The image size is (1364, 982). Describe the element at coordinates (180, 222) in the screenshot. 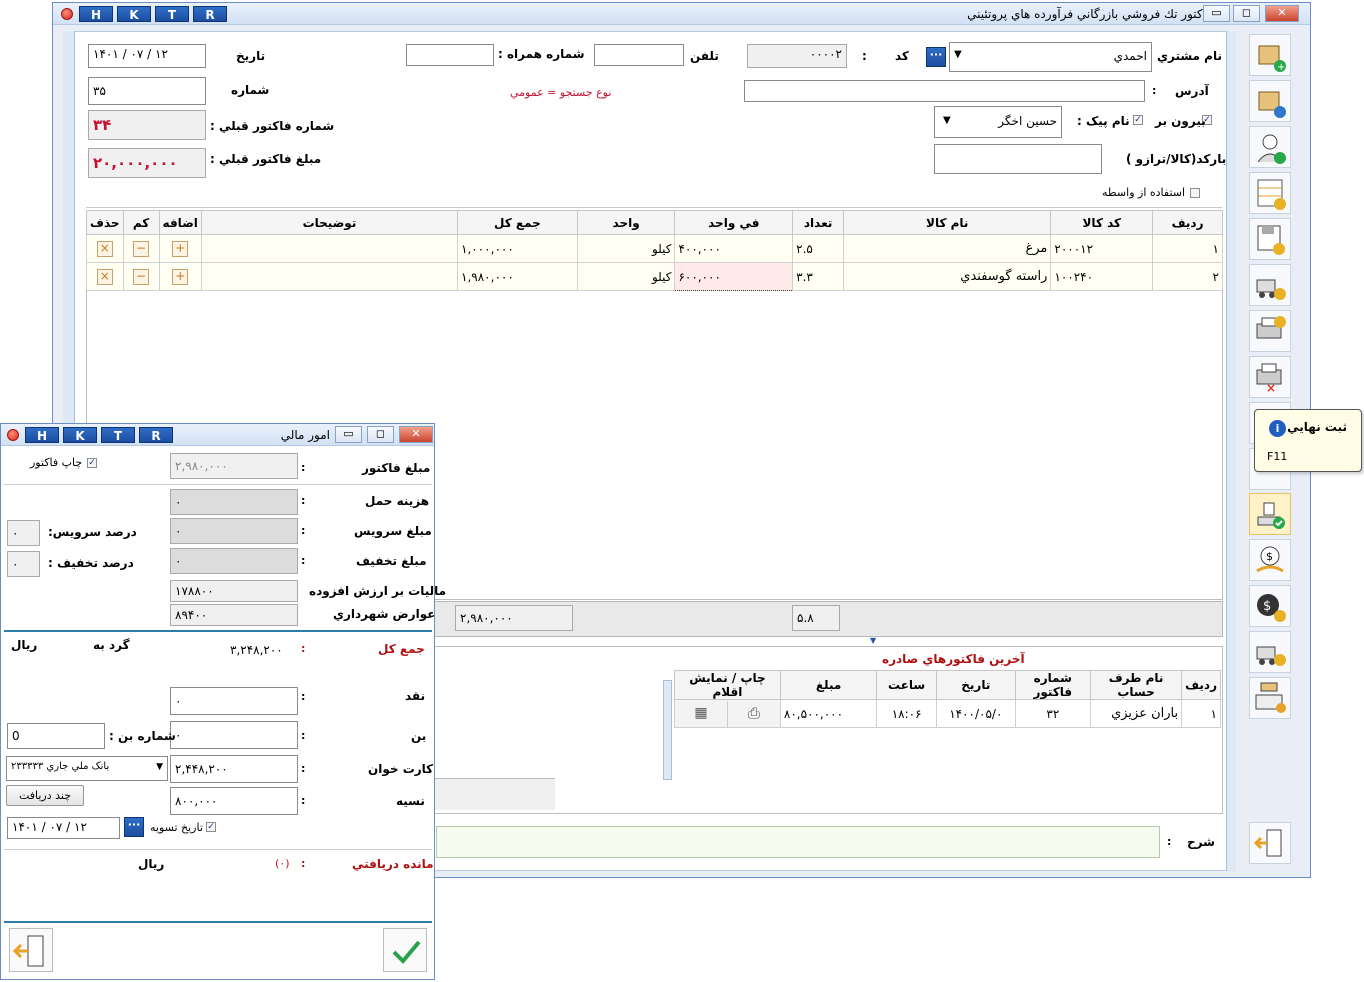

I see `col-add: اضافه` at that location.